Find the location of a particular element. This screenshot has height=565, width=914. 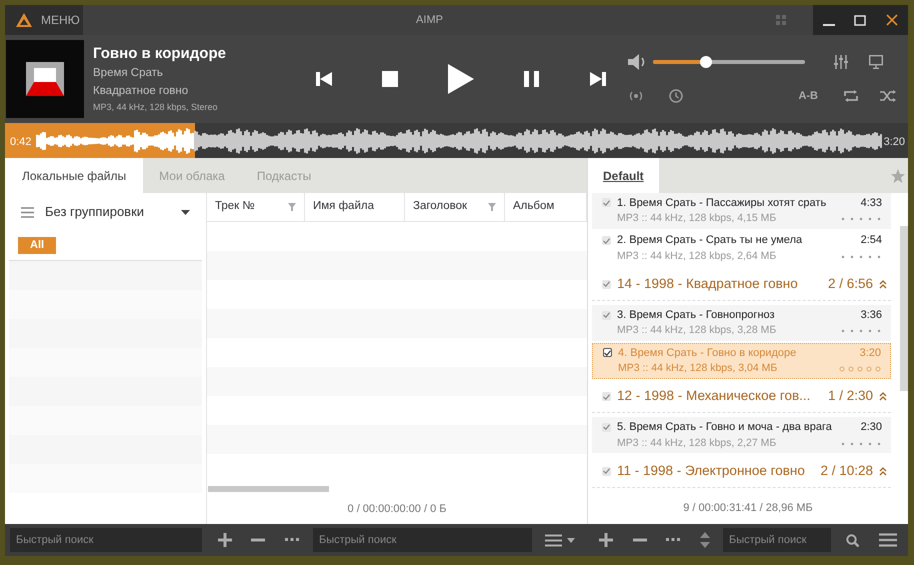

volume-thumb is located at coordinates (706, 62).